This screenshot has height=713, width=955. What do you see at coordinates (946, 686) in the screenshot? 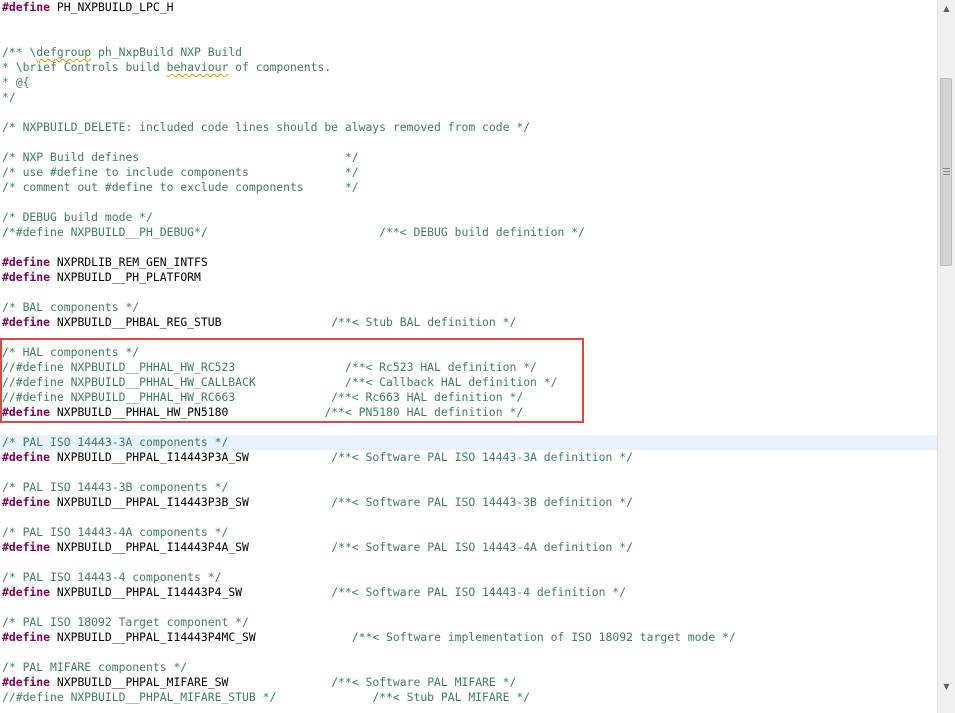
I see `scroll-down-arrow-icon: ▼` at bounding box center [946, 686].